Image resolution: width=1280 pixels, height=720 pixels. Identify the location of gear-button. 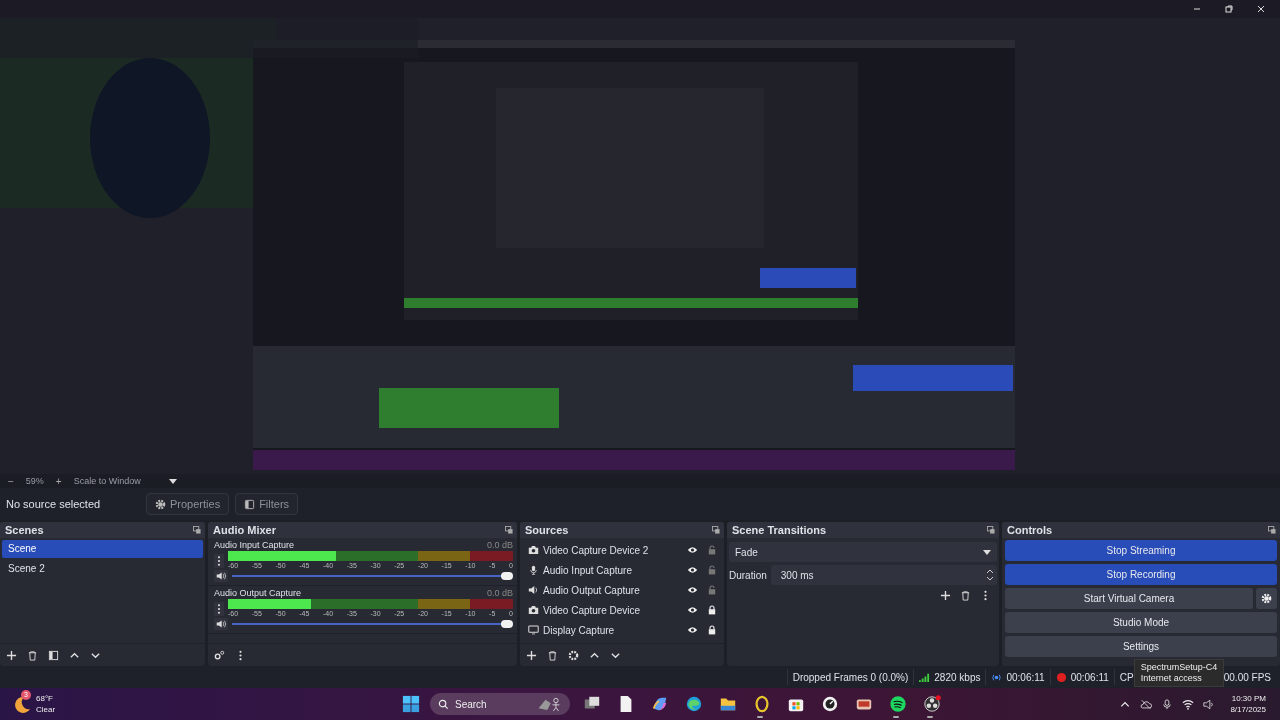
(1266, 598).